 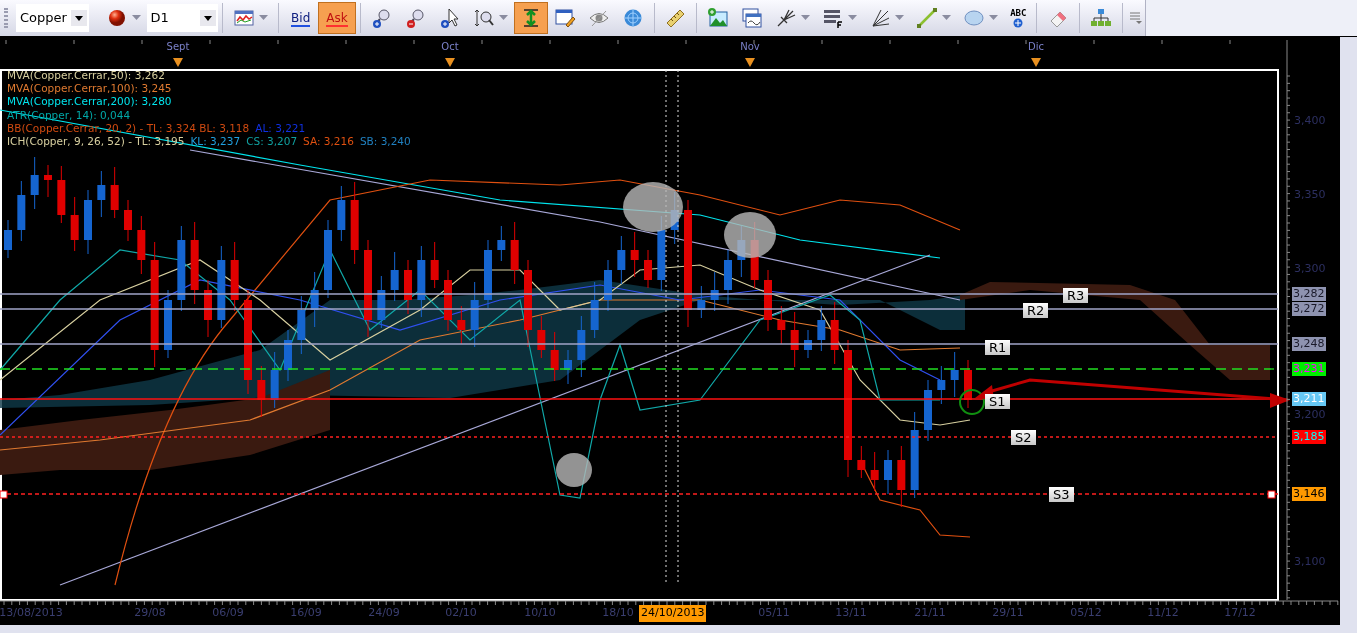 What do you see at coordinates (1036, 310) in the screenshot?
I see `level-label: R2` at bounding box center [1036, 310].